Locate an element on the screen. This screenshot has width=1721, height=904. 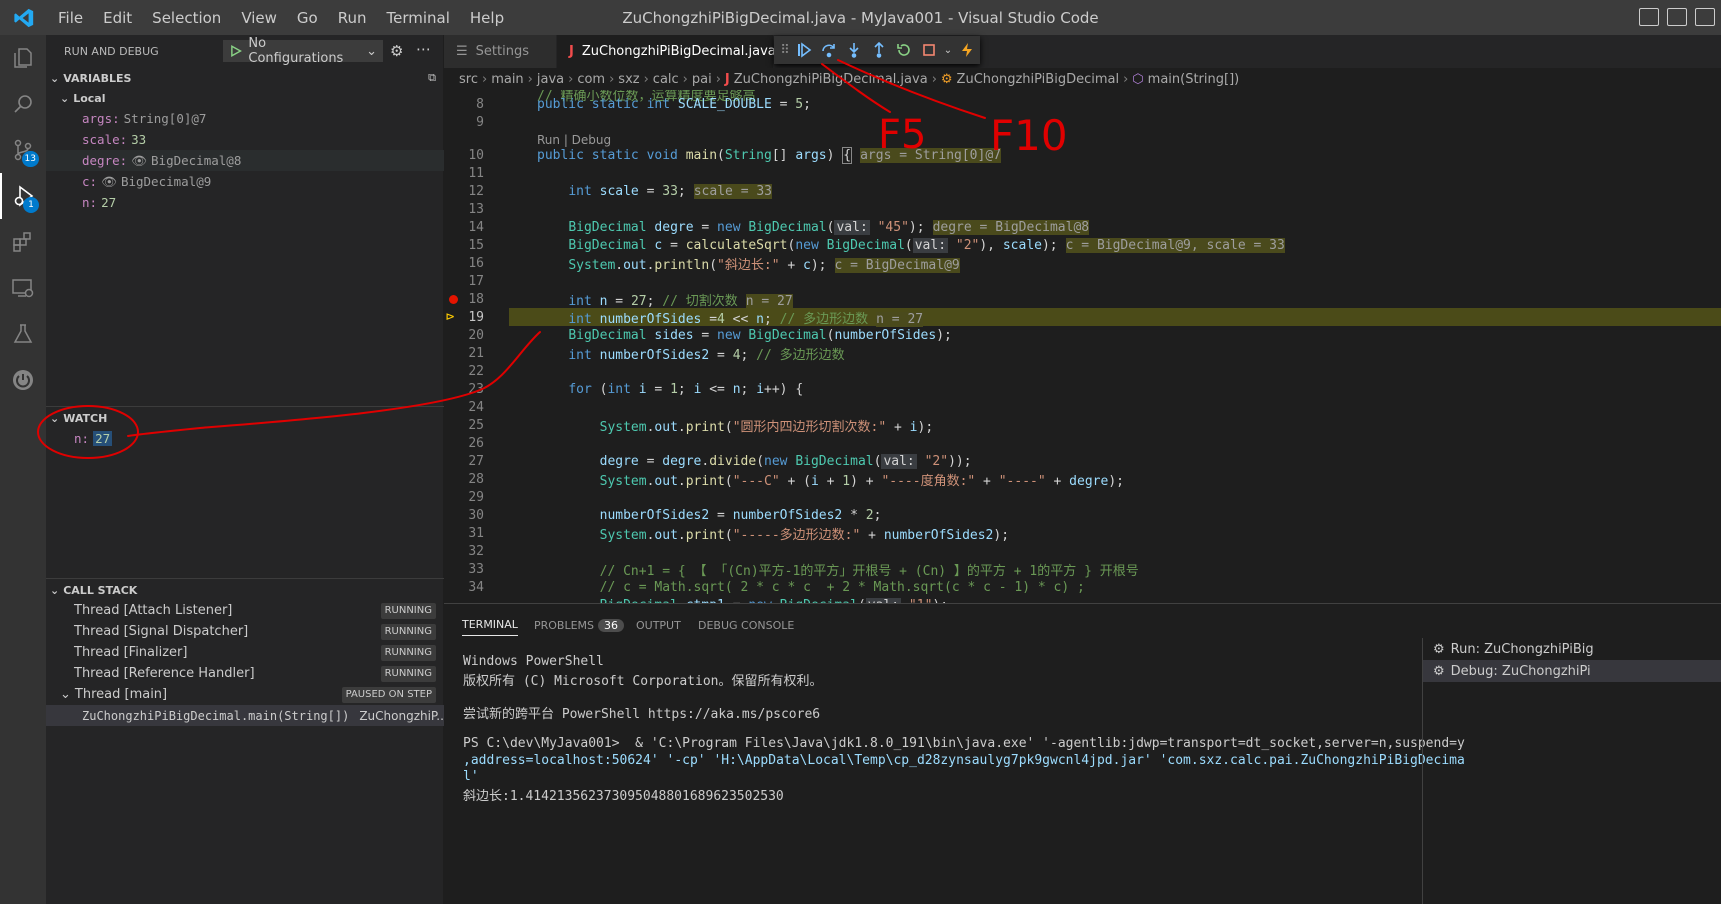
watch-expression: n: 27 is located at coordinates (245, 438).